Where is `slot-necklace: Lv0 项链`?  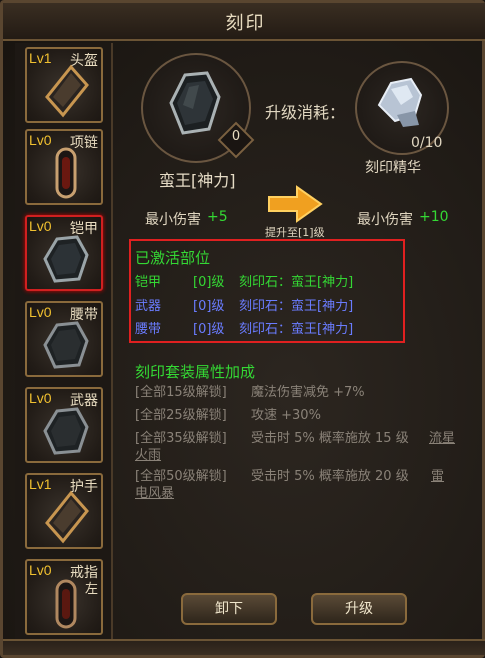 slot-necklace: Lv0 项链 is located at coordinates (64, 167).